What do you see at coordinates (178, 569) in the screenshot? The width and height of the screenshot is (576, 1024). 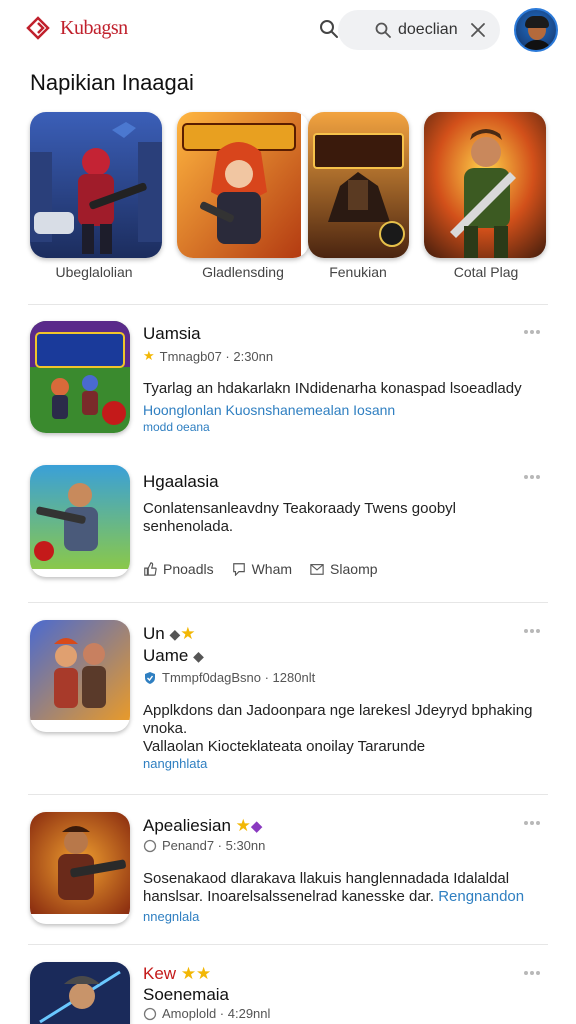 I see `like-button: Pnoadls` at bounding box center [178, 569].